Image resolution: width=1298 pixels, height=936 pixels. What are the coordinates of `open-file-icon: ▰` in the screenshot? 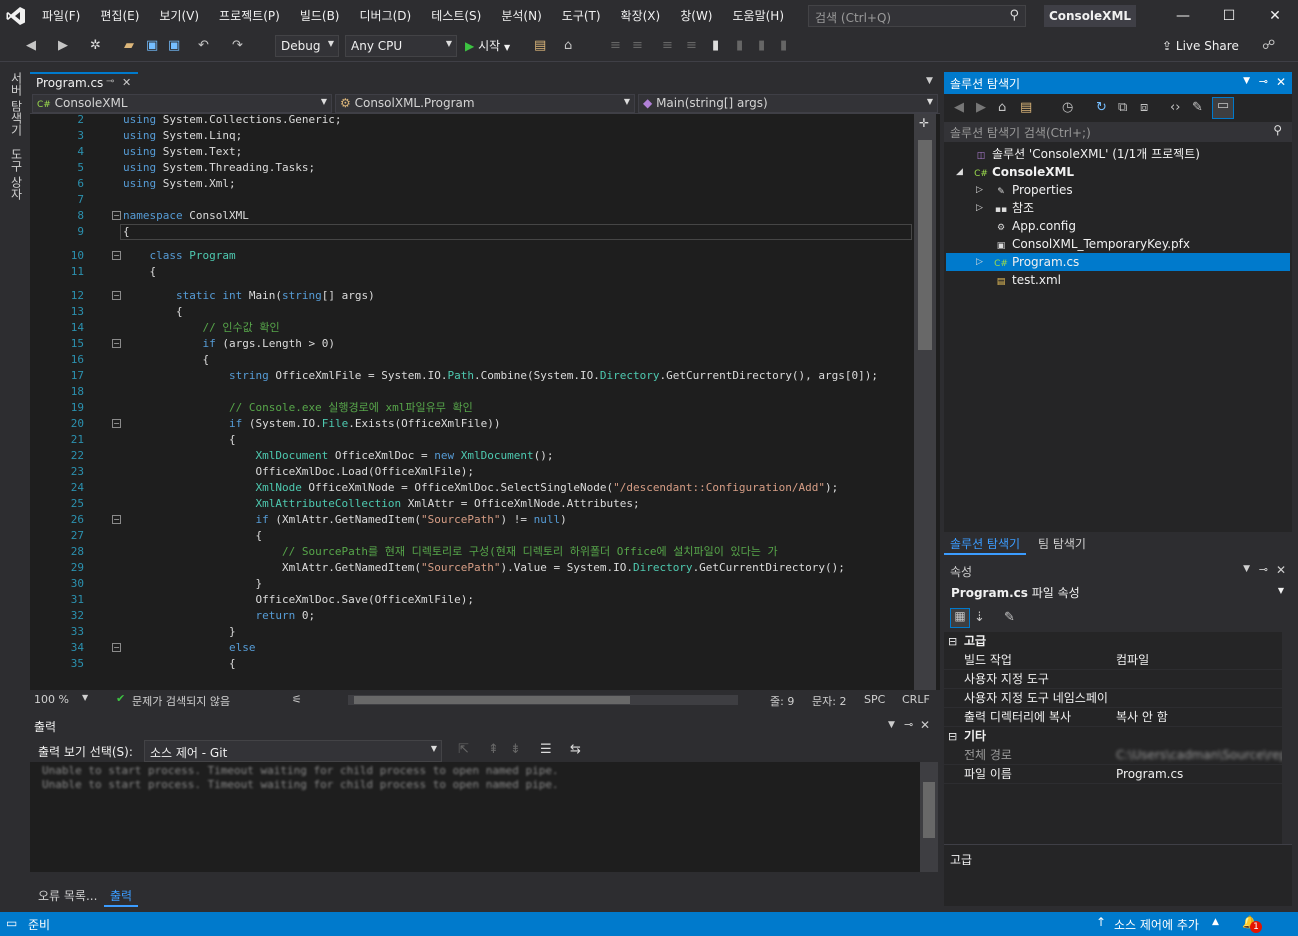 It's located at (129, 45).